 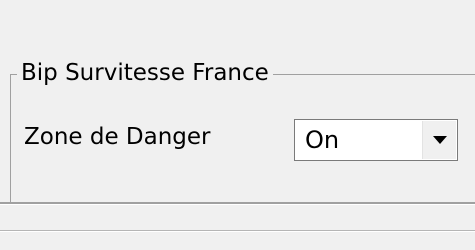 I want to click on separator-line, so click(x=237, y=203).